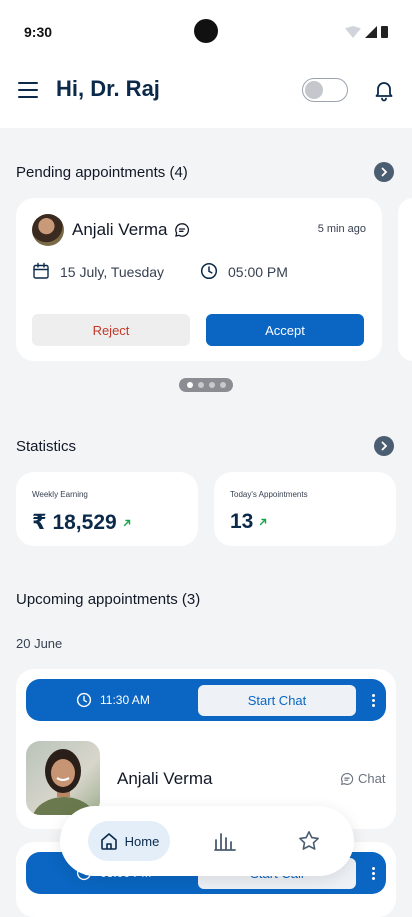 The image size is (412, 917). Describe the element at coordinates (28, 90) in the screenshot. I see `menu-icon` at that location.